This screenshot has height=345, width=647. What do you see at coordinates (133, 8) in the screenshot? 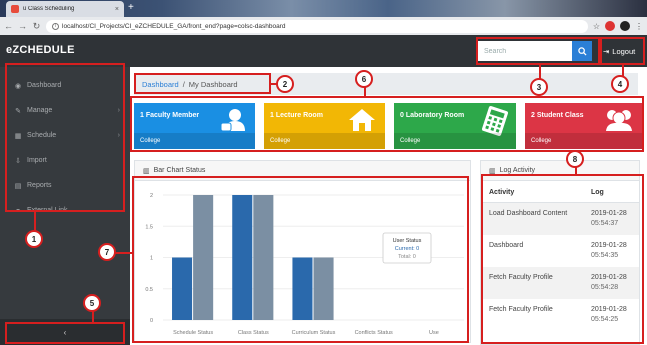
I see `new-tab-icon: +` at bounding box center [133, 8].